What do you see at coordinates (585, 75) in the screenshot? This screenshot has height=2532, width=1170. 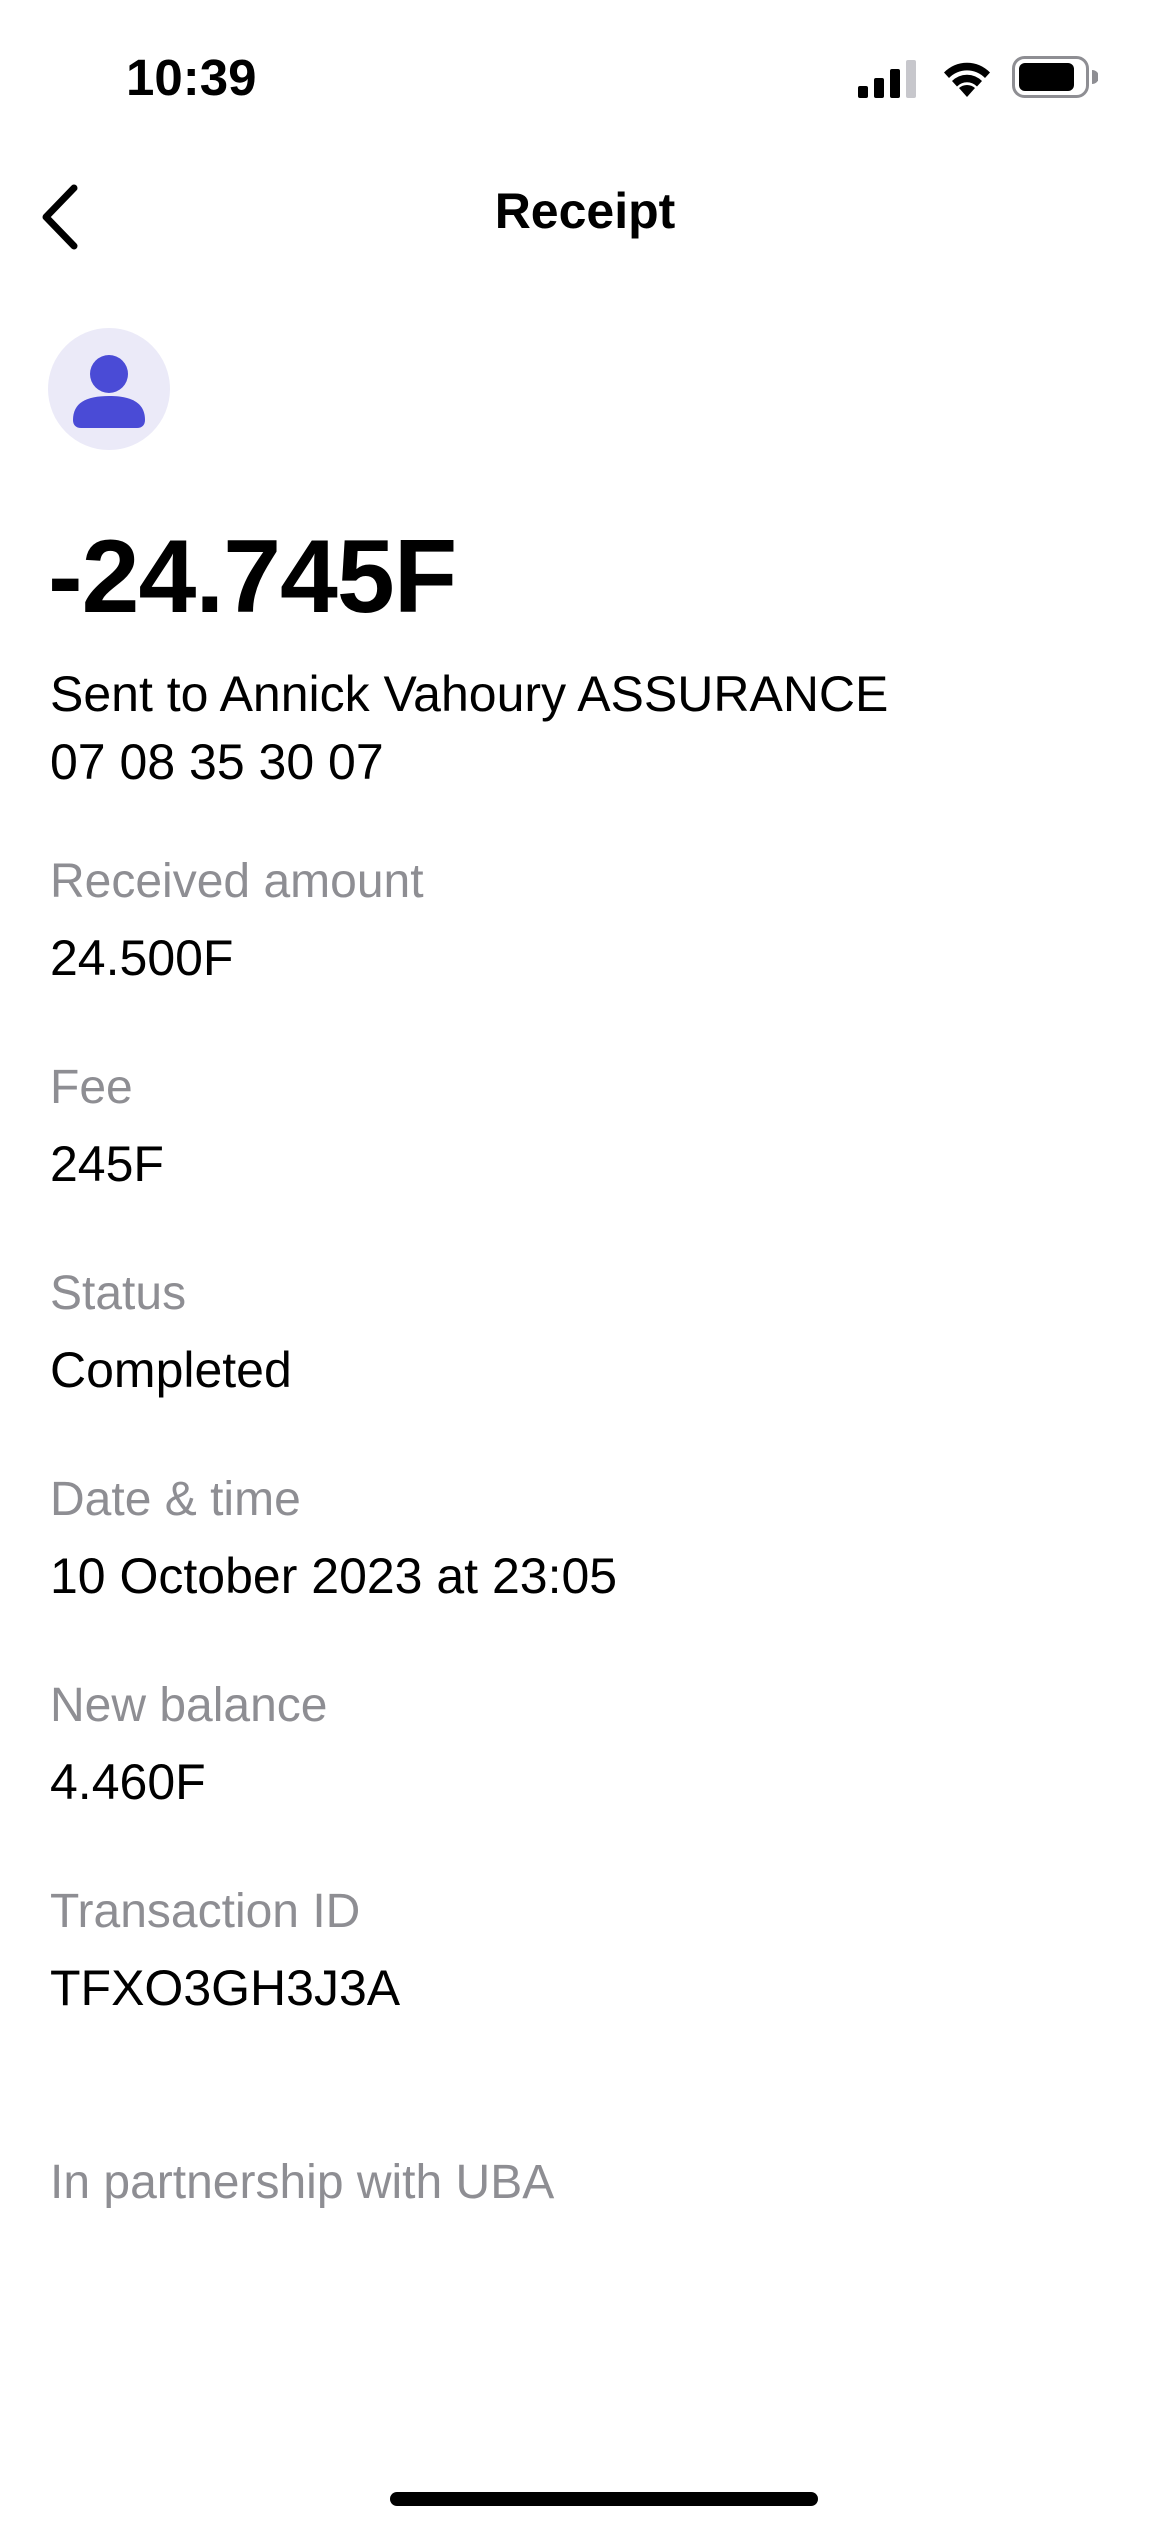 I see `status-bar: 10:39` at bounding box center [585, 75].